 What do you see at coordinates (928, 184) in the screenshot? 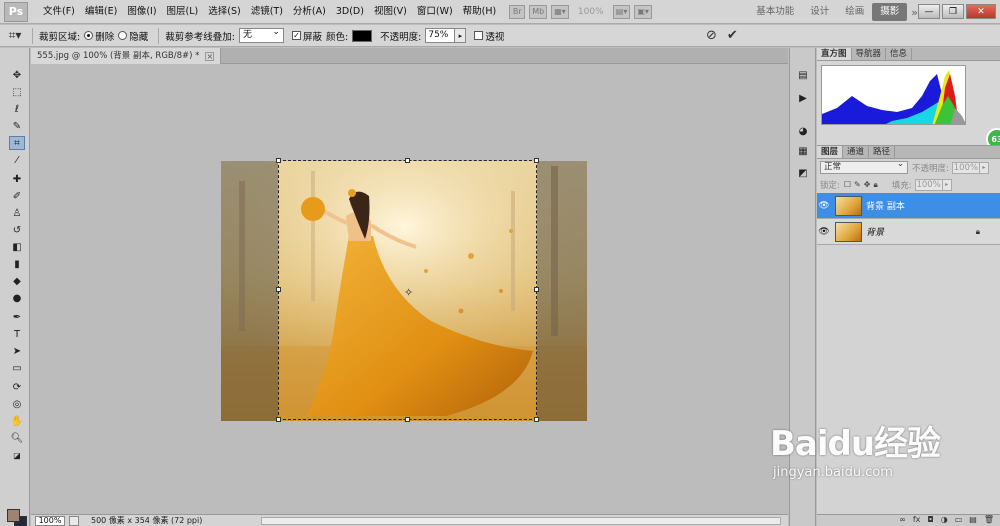
I see `fill-input: 100%` at bounding box center [928, 184].